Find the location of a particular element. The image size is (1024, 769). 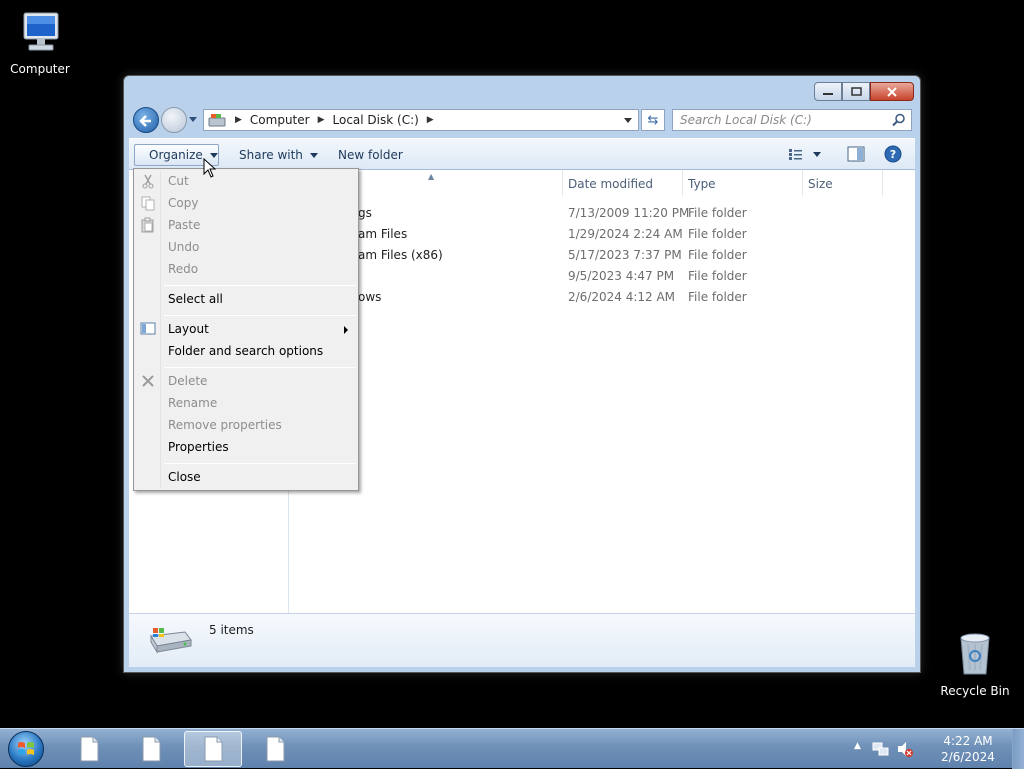

file-name: gs is located at coordinates (365, 213).